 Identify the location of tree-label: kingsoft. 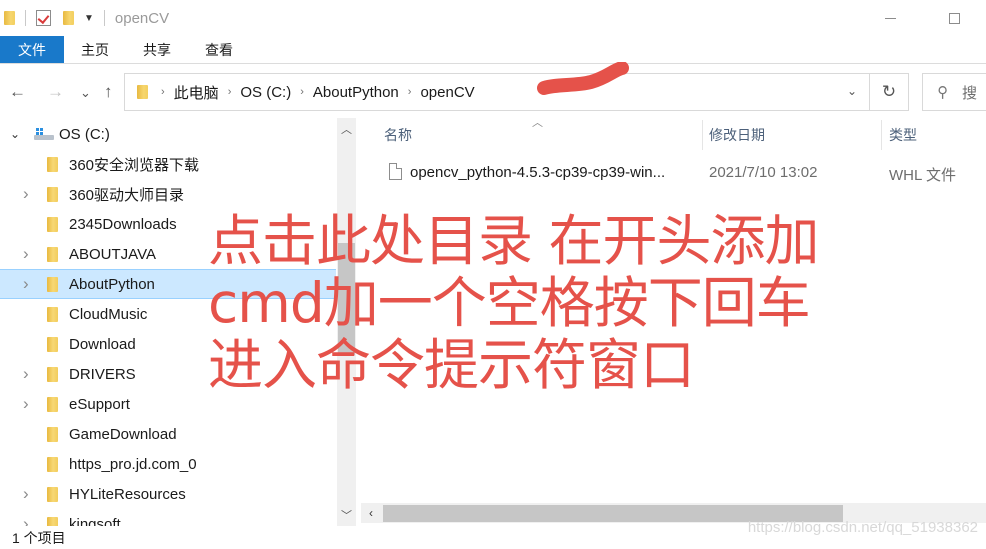
(95, 521).